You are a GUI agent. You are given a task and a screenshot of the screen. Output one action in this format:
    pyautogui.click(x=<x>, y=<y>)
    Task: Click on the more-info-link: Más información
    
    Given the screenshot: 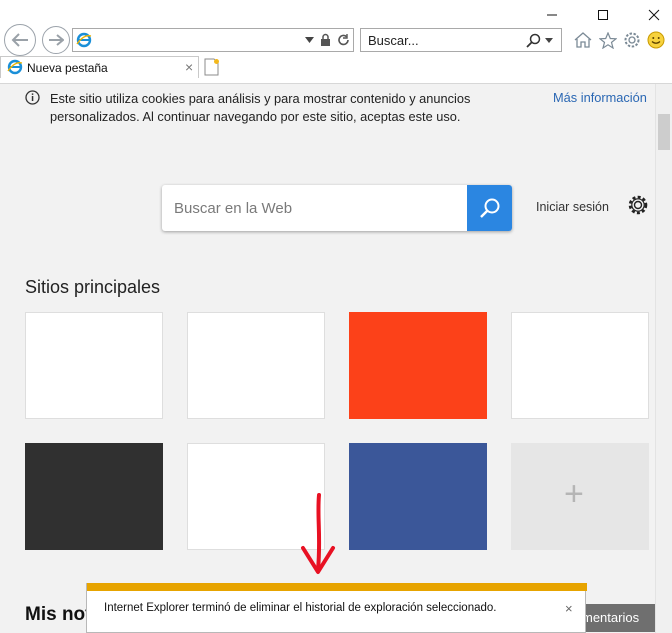 What is the action you would take?
    pyautogui.click(x=600, y=97)
    